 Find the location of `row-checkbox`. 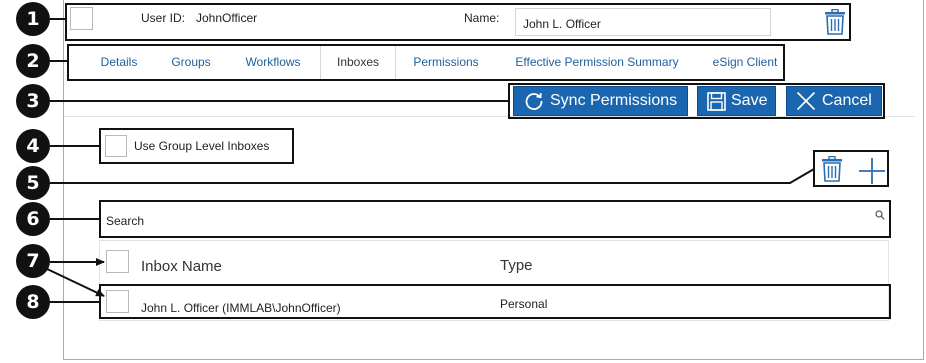

row-checkbox is located at coordinates (117, 301).